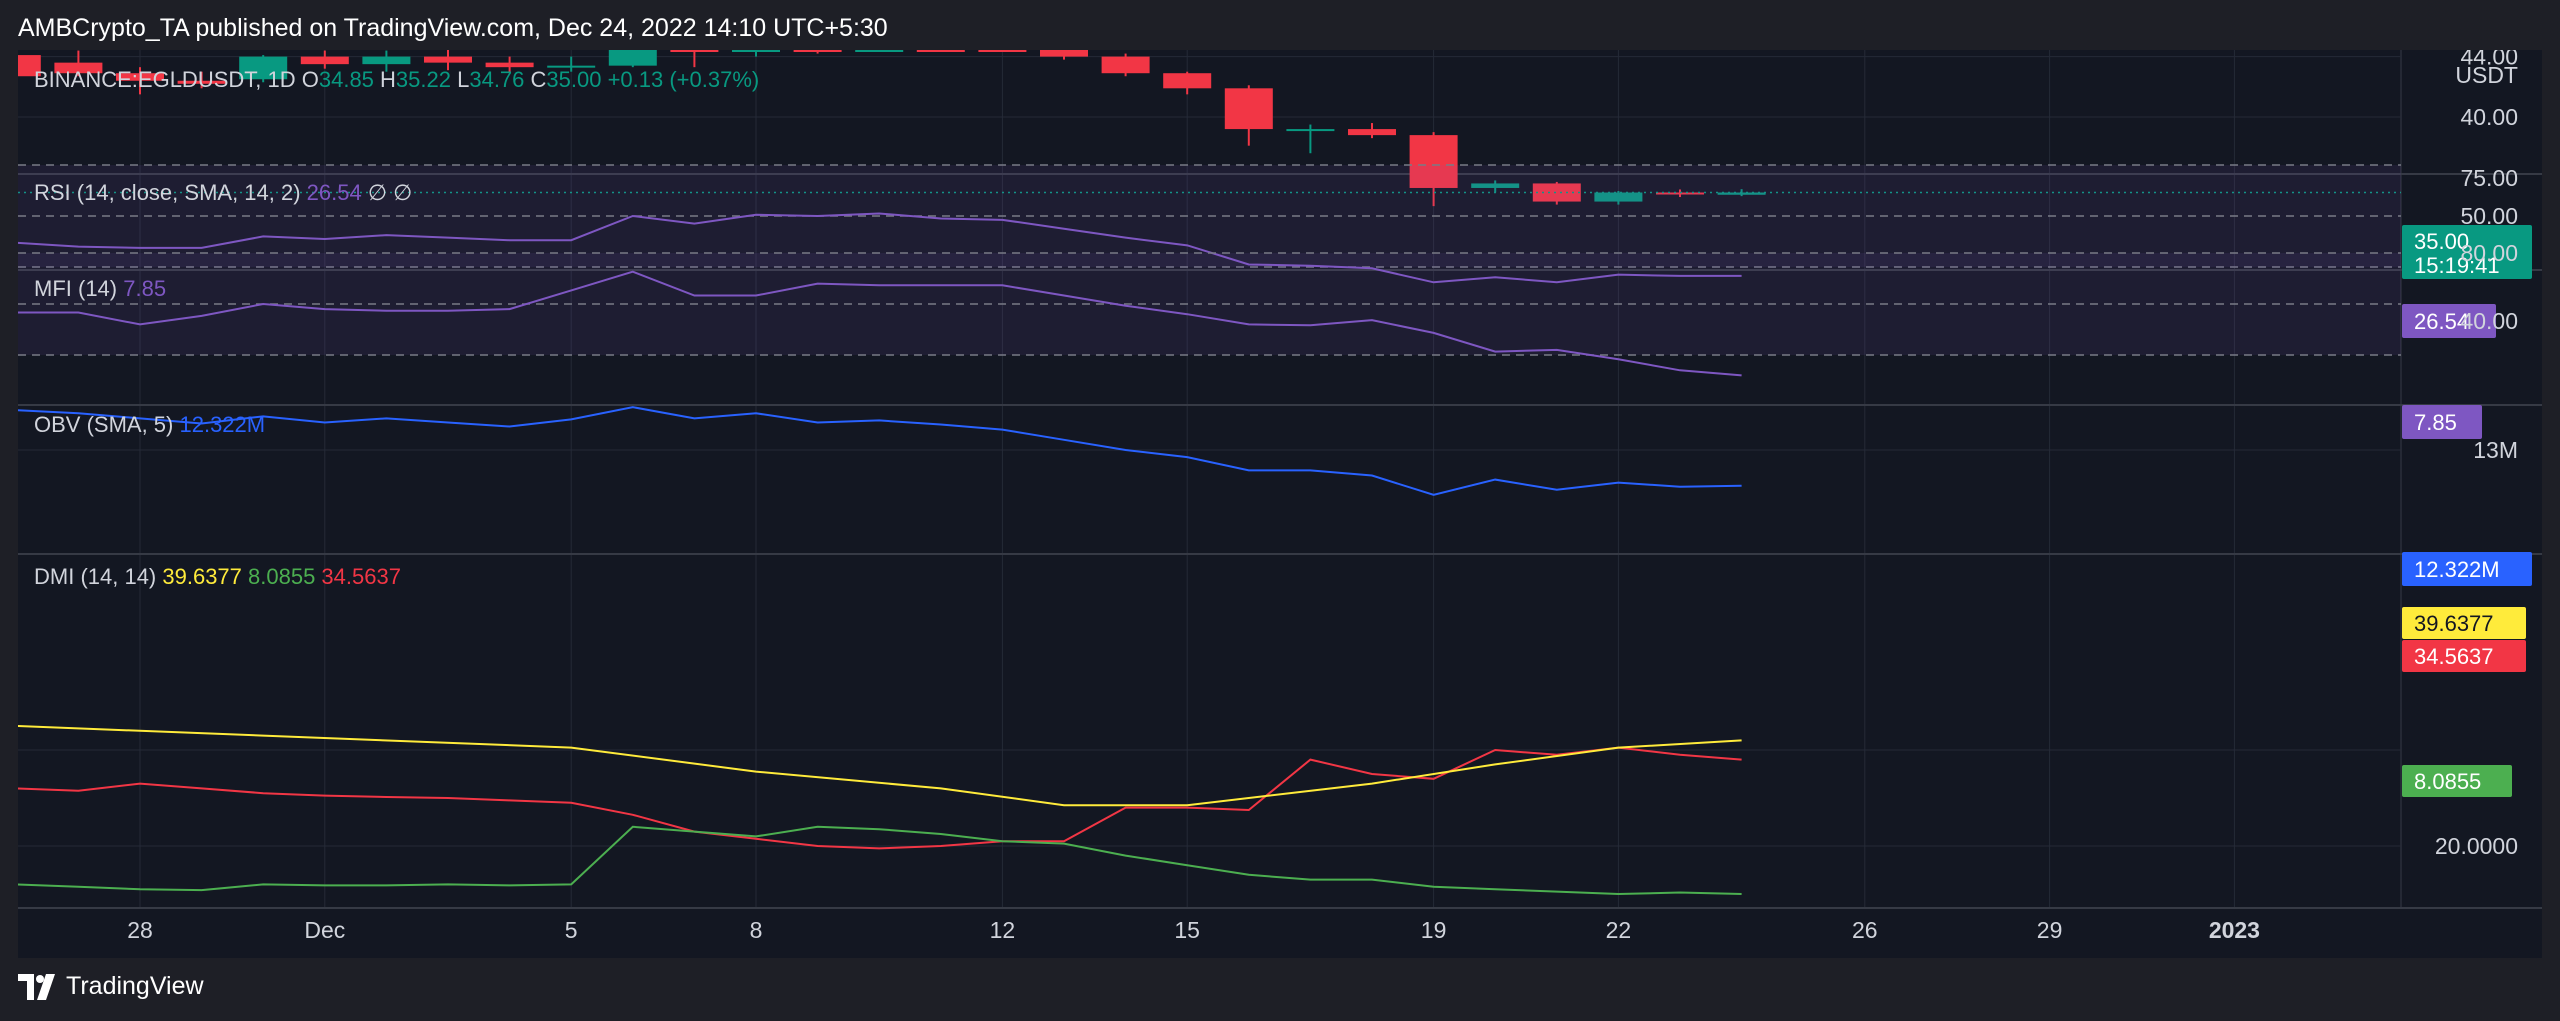 Image resolution: width=2560 pixels, height=1021 pixels. What do you see at coordinates (539, 79) in the screenshot?
I see `ohlc-c-label: C` at bounding box center [539, 79].